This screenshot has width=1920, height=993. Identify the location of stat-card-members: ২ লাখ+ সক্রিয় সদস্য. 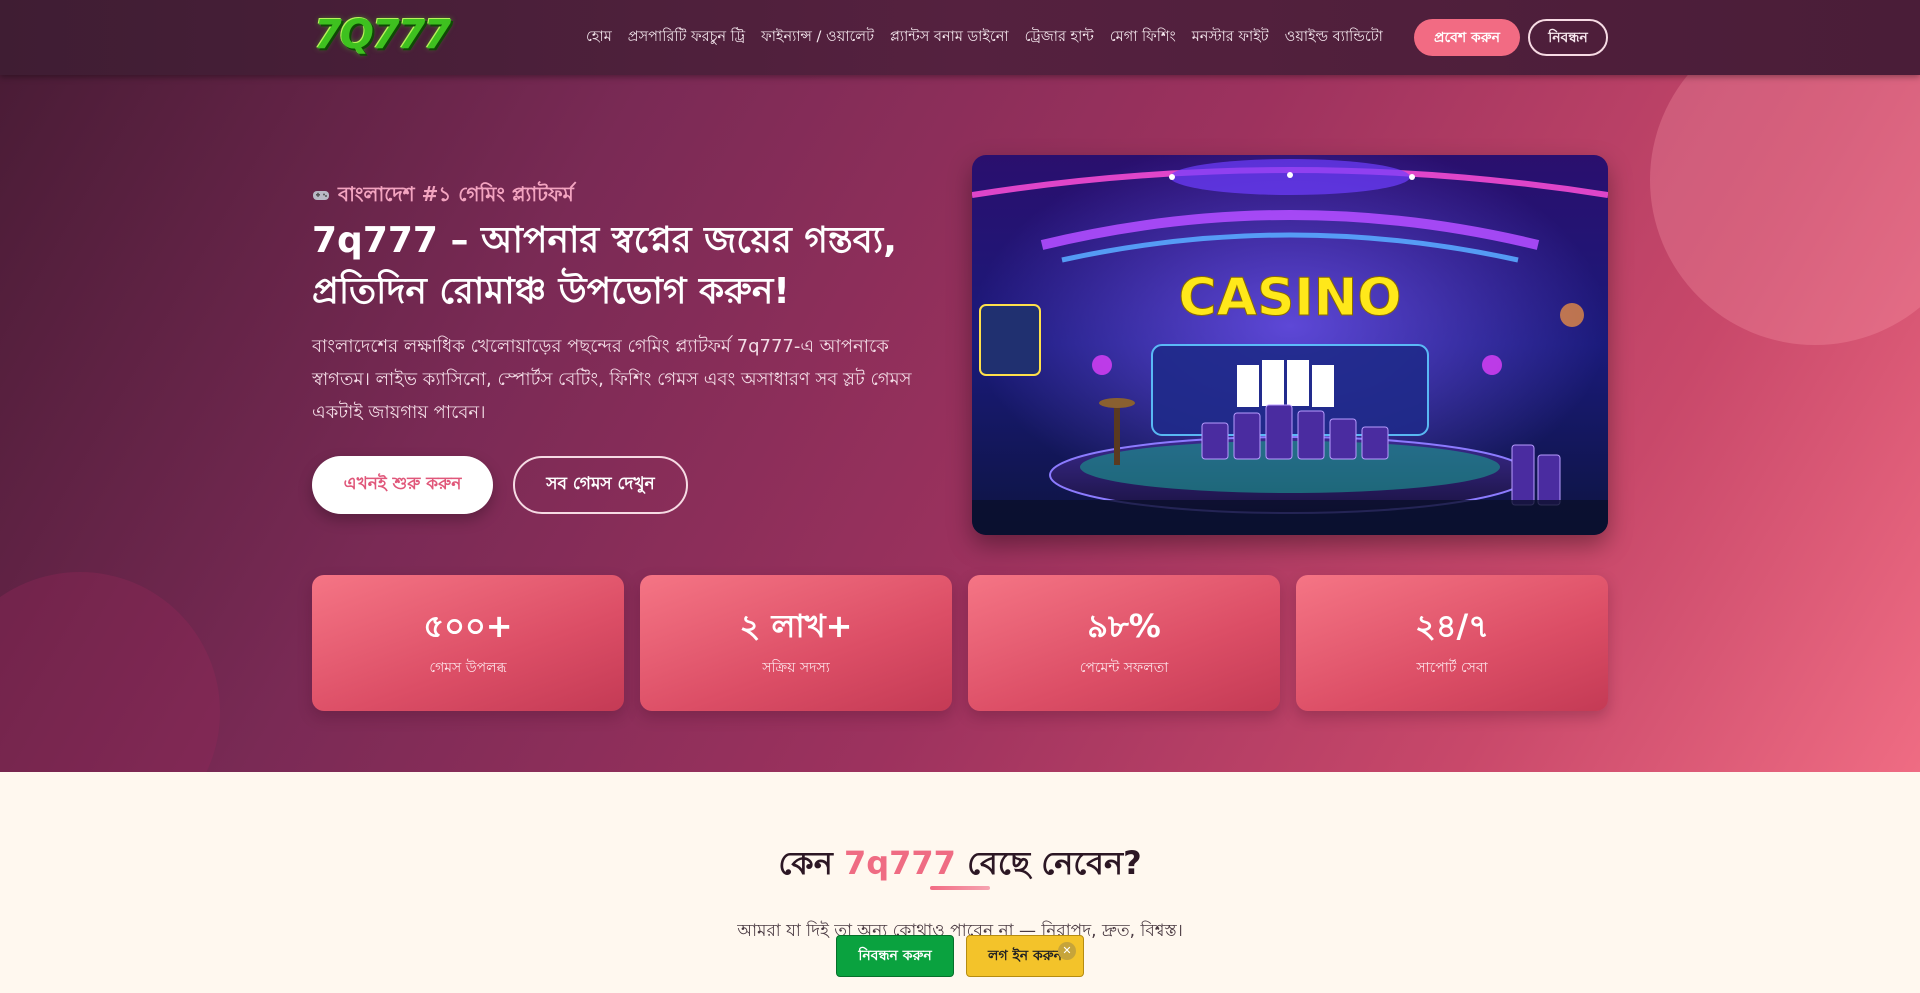
(796, 643).